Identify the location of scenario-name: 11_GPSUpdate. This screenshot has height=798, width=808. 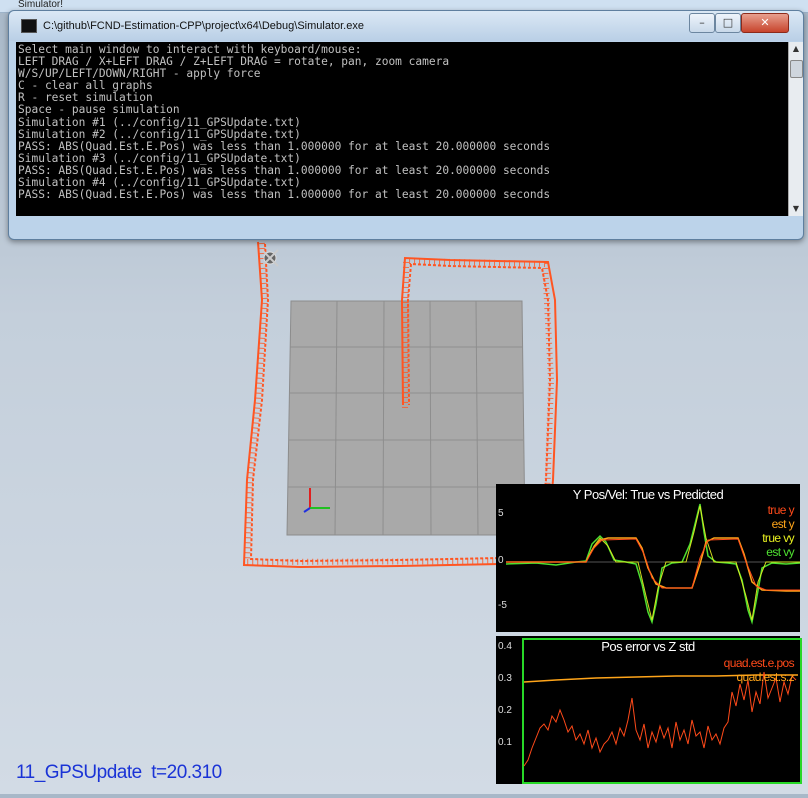
(79, 772).